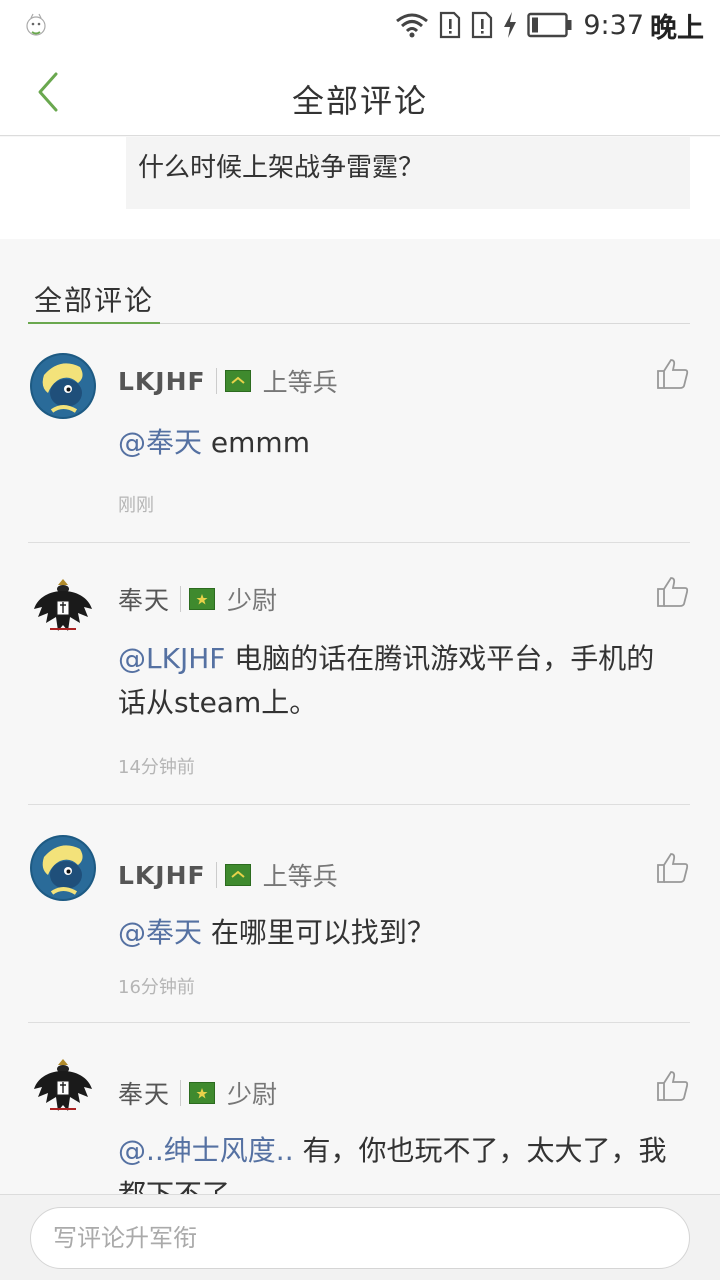  I want to click on mention-link: @..绅士风度.., so click(206, 1150).